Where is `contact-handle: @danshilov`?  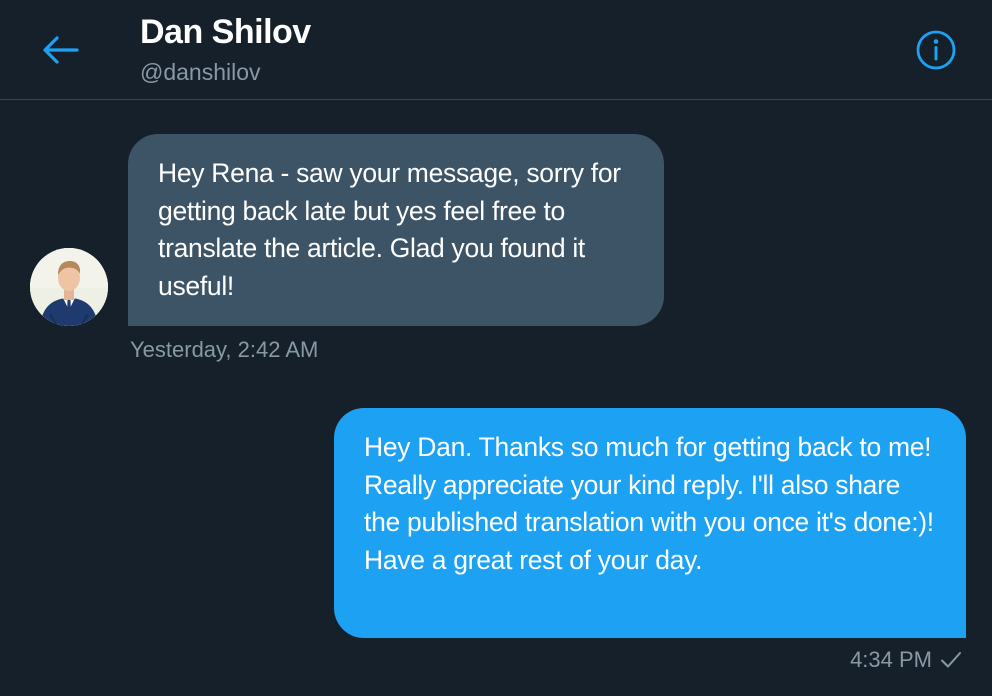
contact-handle: @danshilov is located at coordinates (200, 72).